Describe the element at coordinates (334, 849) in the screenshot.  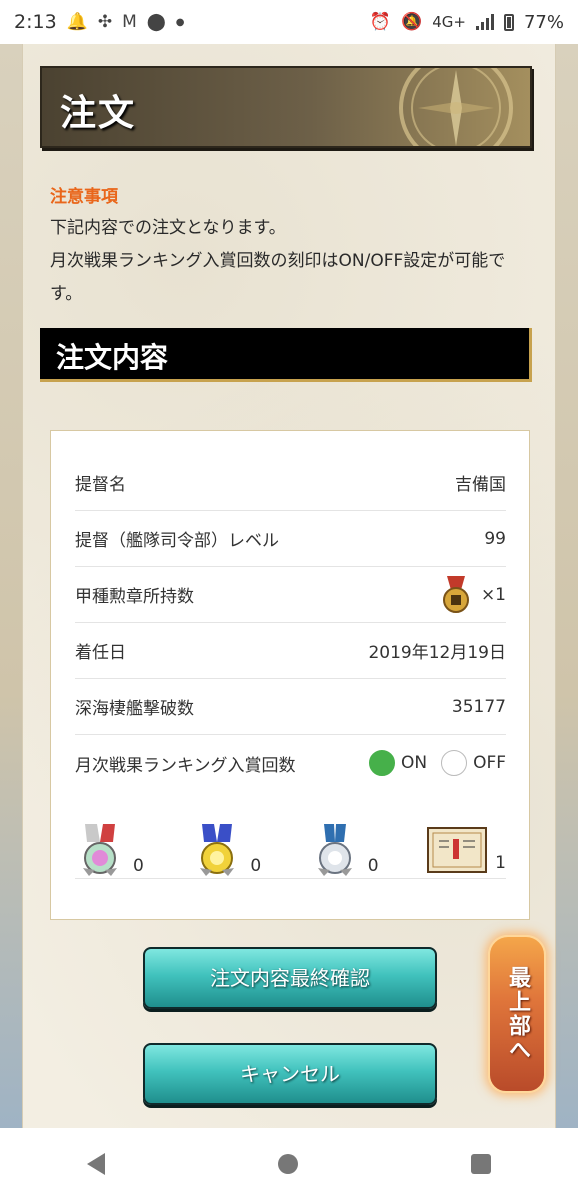
I see `silver-medal-icon` at that location.